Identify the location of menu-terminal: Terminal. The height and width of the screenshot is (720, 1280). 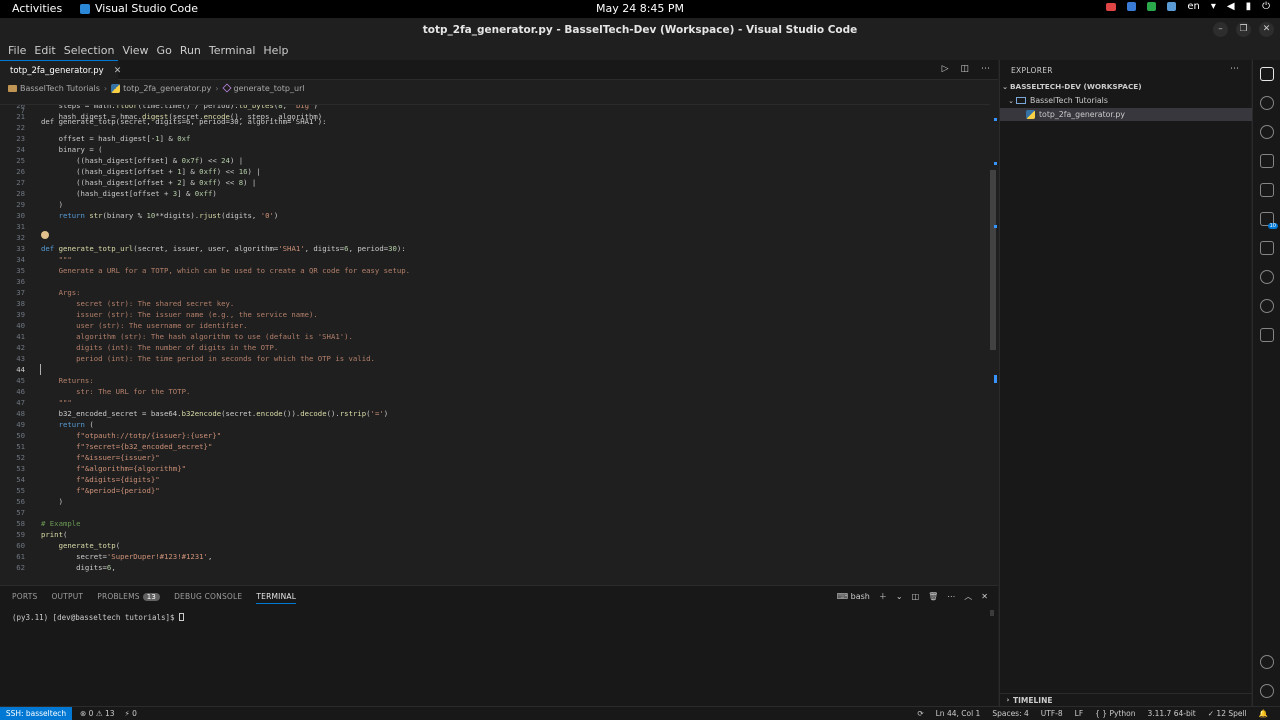
(232, 51).